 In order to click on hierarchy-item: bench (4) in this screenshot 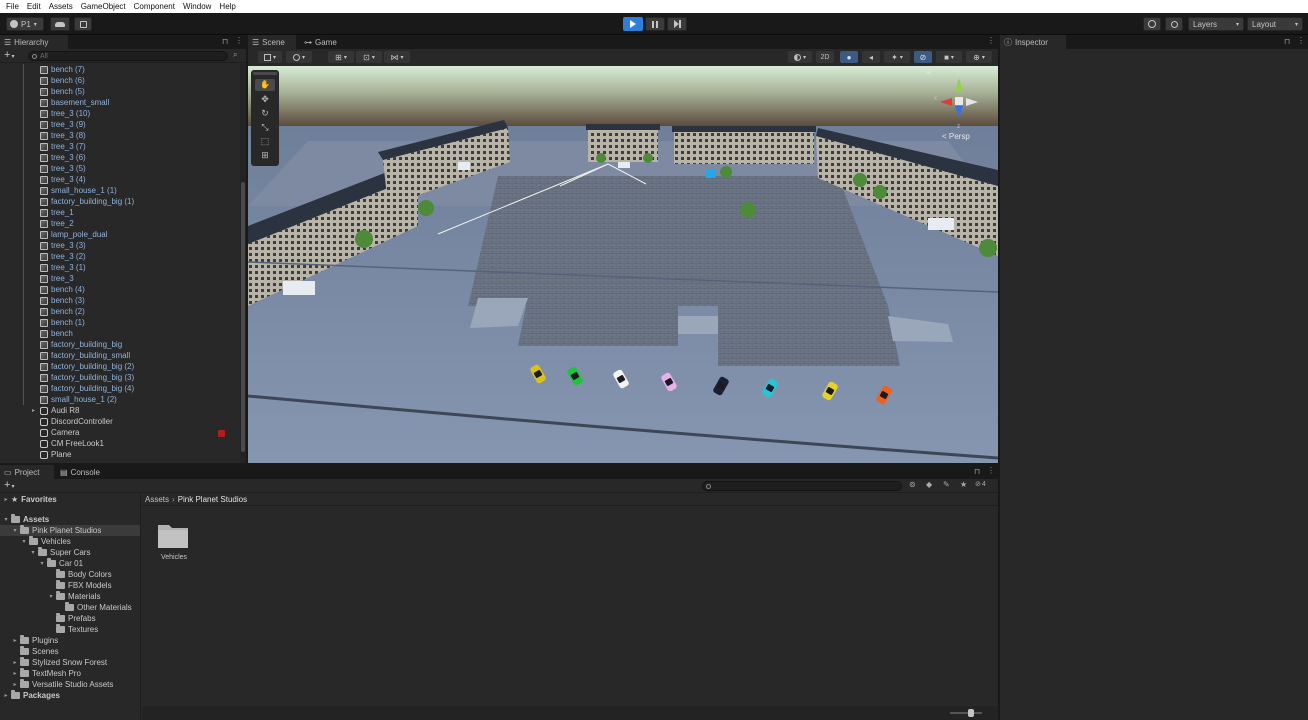, I will do `click(120, 289)`.